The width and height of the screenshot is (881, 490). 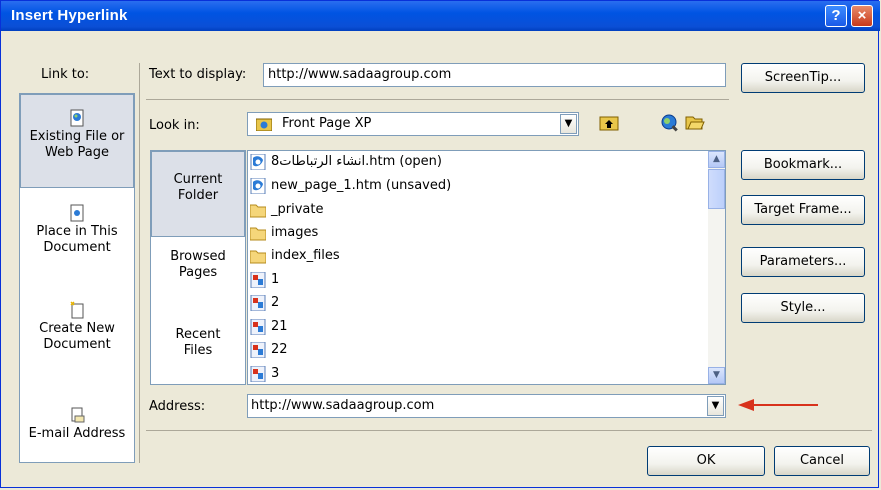 I want to click on browse-web-button, so click(x=669, y=124).